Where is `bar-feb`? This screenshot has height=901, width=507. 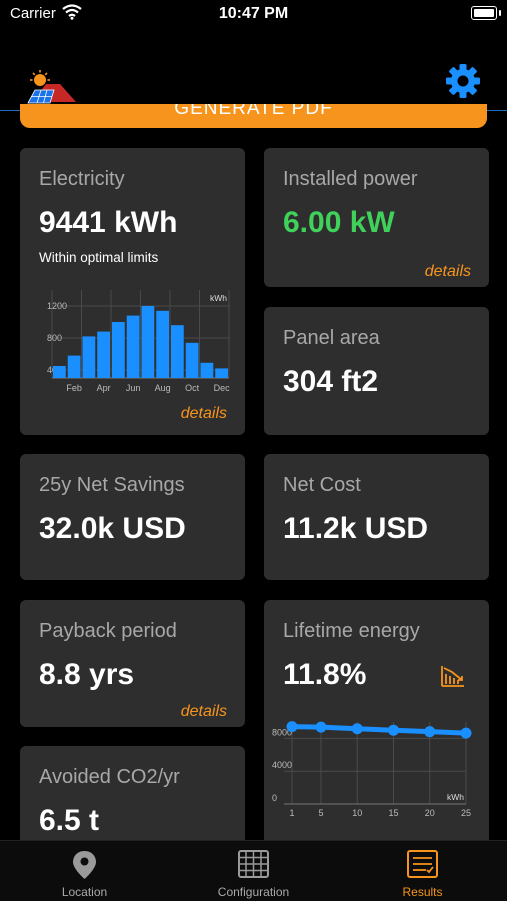 bar-feb is located at coordinates (74, 366).